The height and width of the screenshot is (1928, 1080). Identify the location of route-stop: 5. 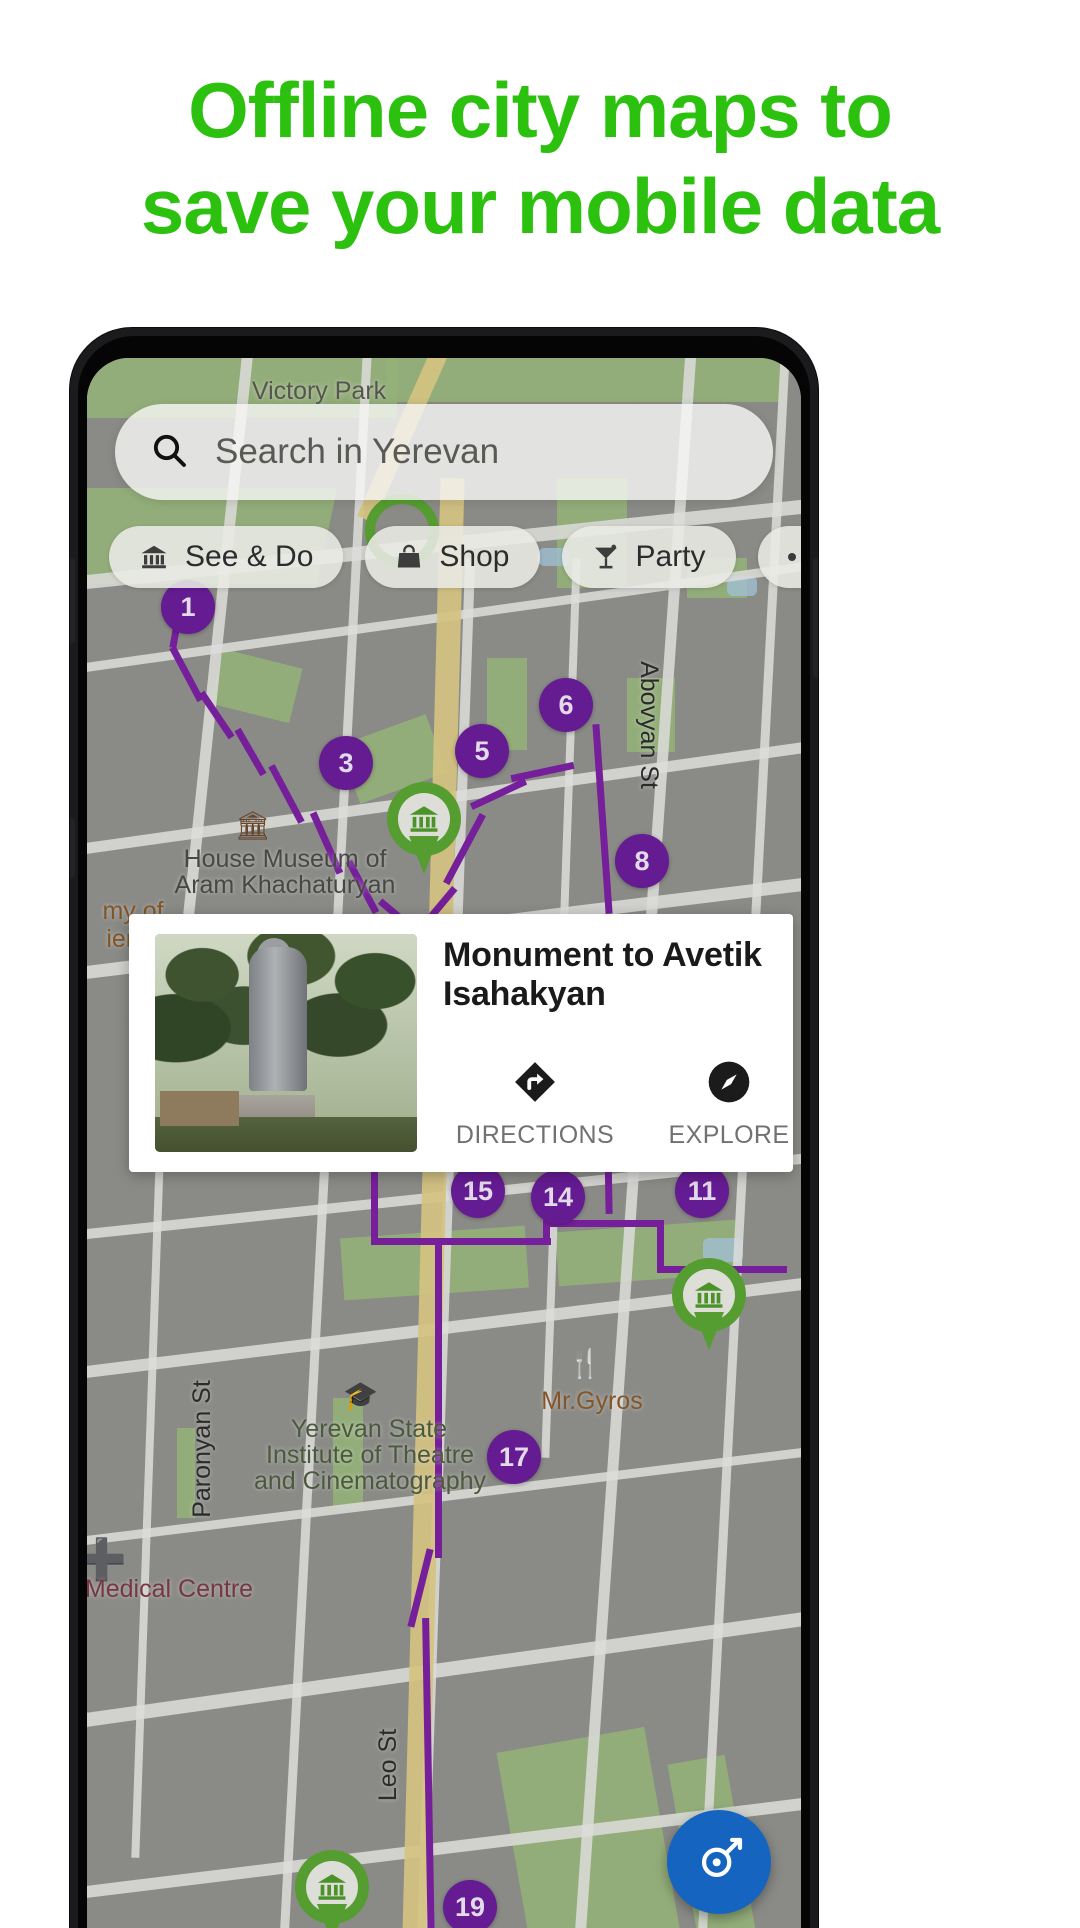
(482, 751).